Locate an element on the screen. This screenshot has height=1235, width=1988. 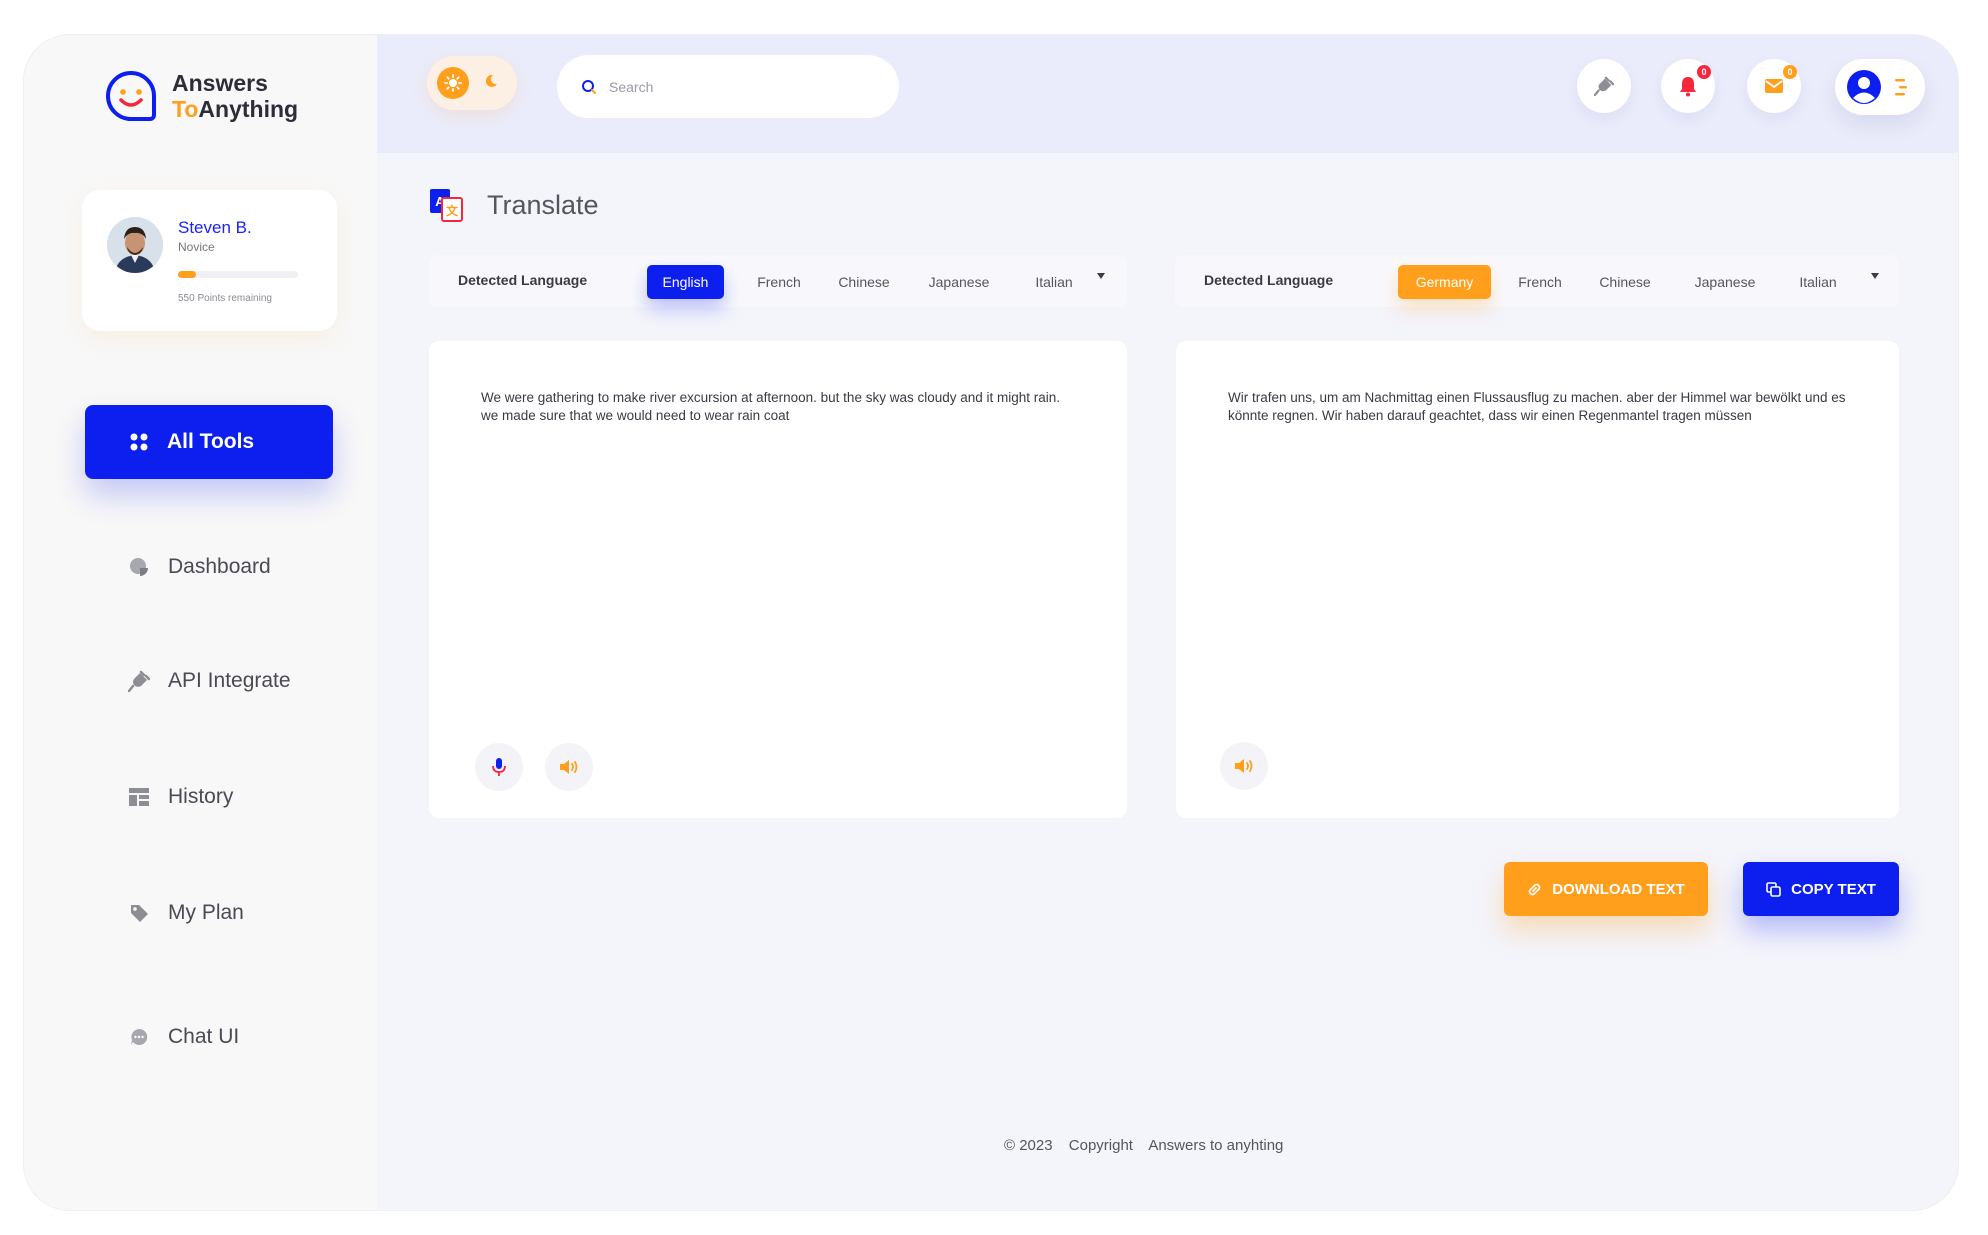
footer: © 2023 Copyright Answers to anyhting is located at coordinates (1149, 1145).